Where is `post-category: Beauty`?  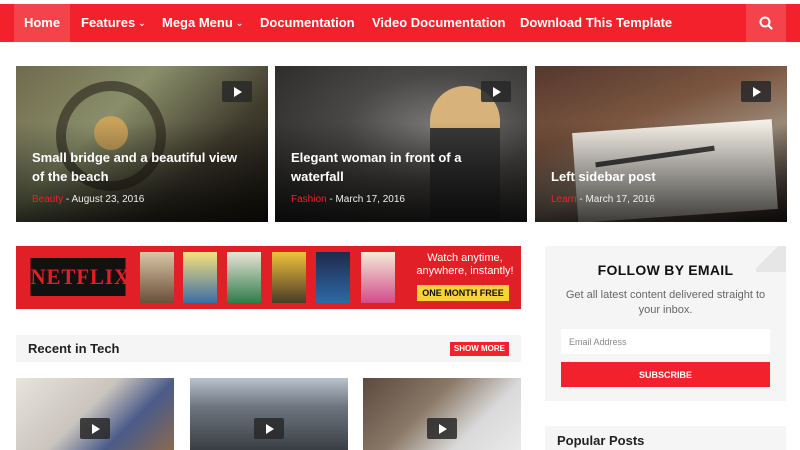
post-category: Beauty is located at coordinates (47, 199).